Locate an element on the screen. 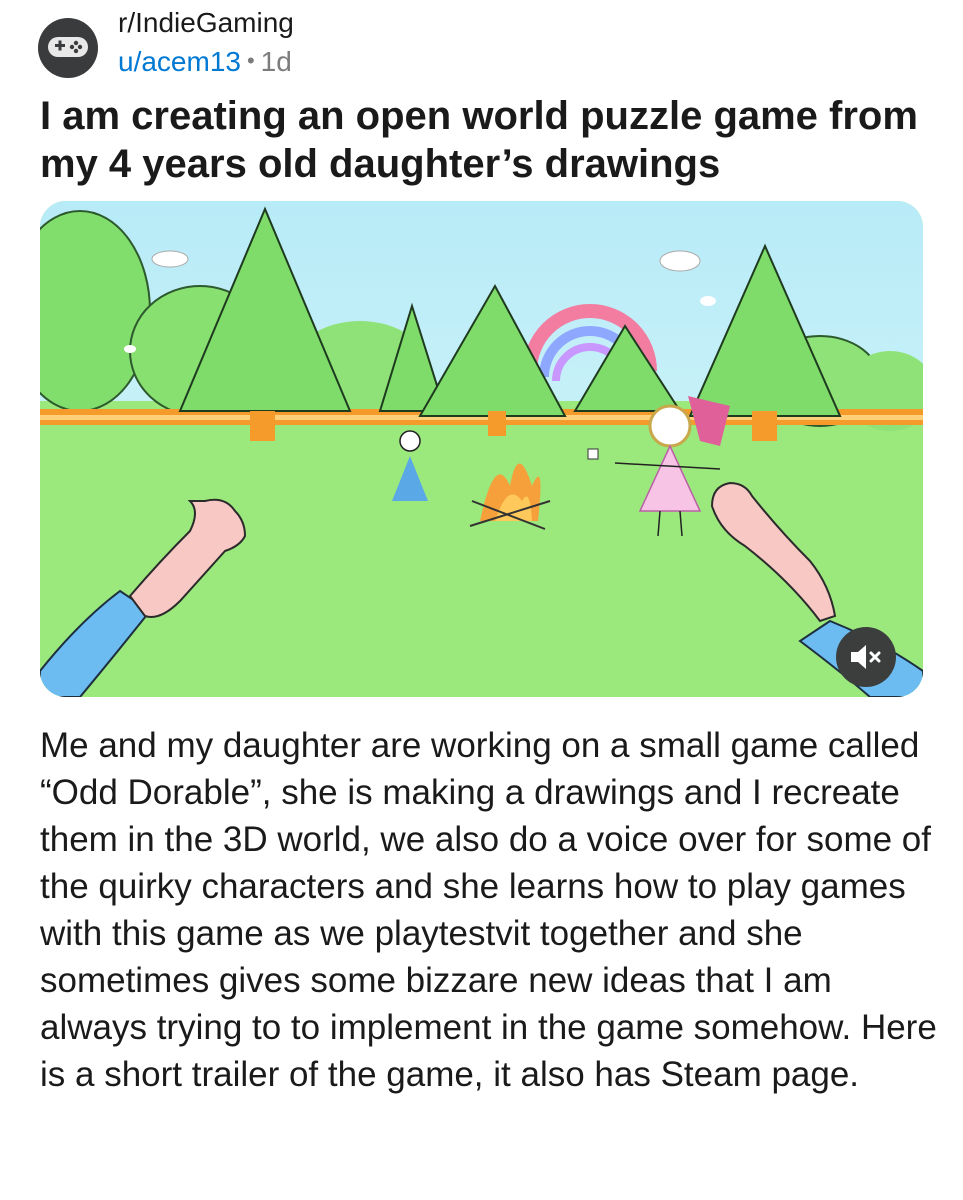 This screenshot has height=1200, width=963. author-username: u/acem13 is located at coordinates (179, 61).